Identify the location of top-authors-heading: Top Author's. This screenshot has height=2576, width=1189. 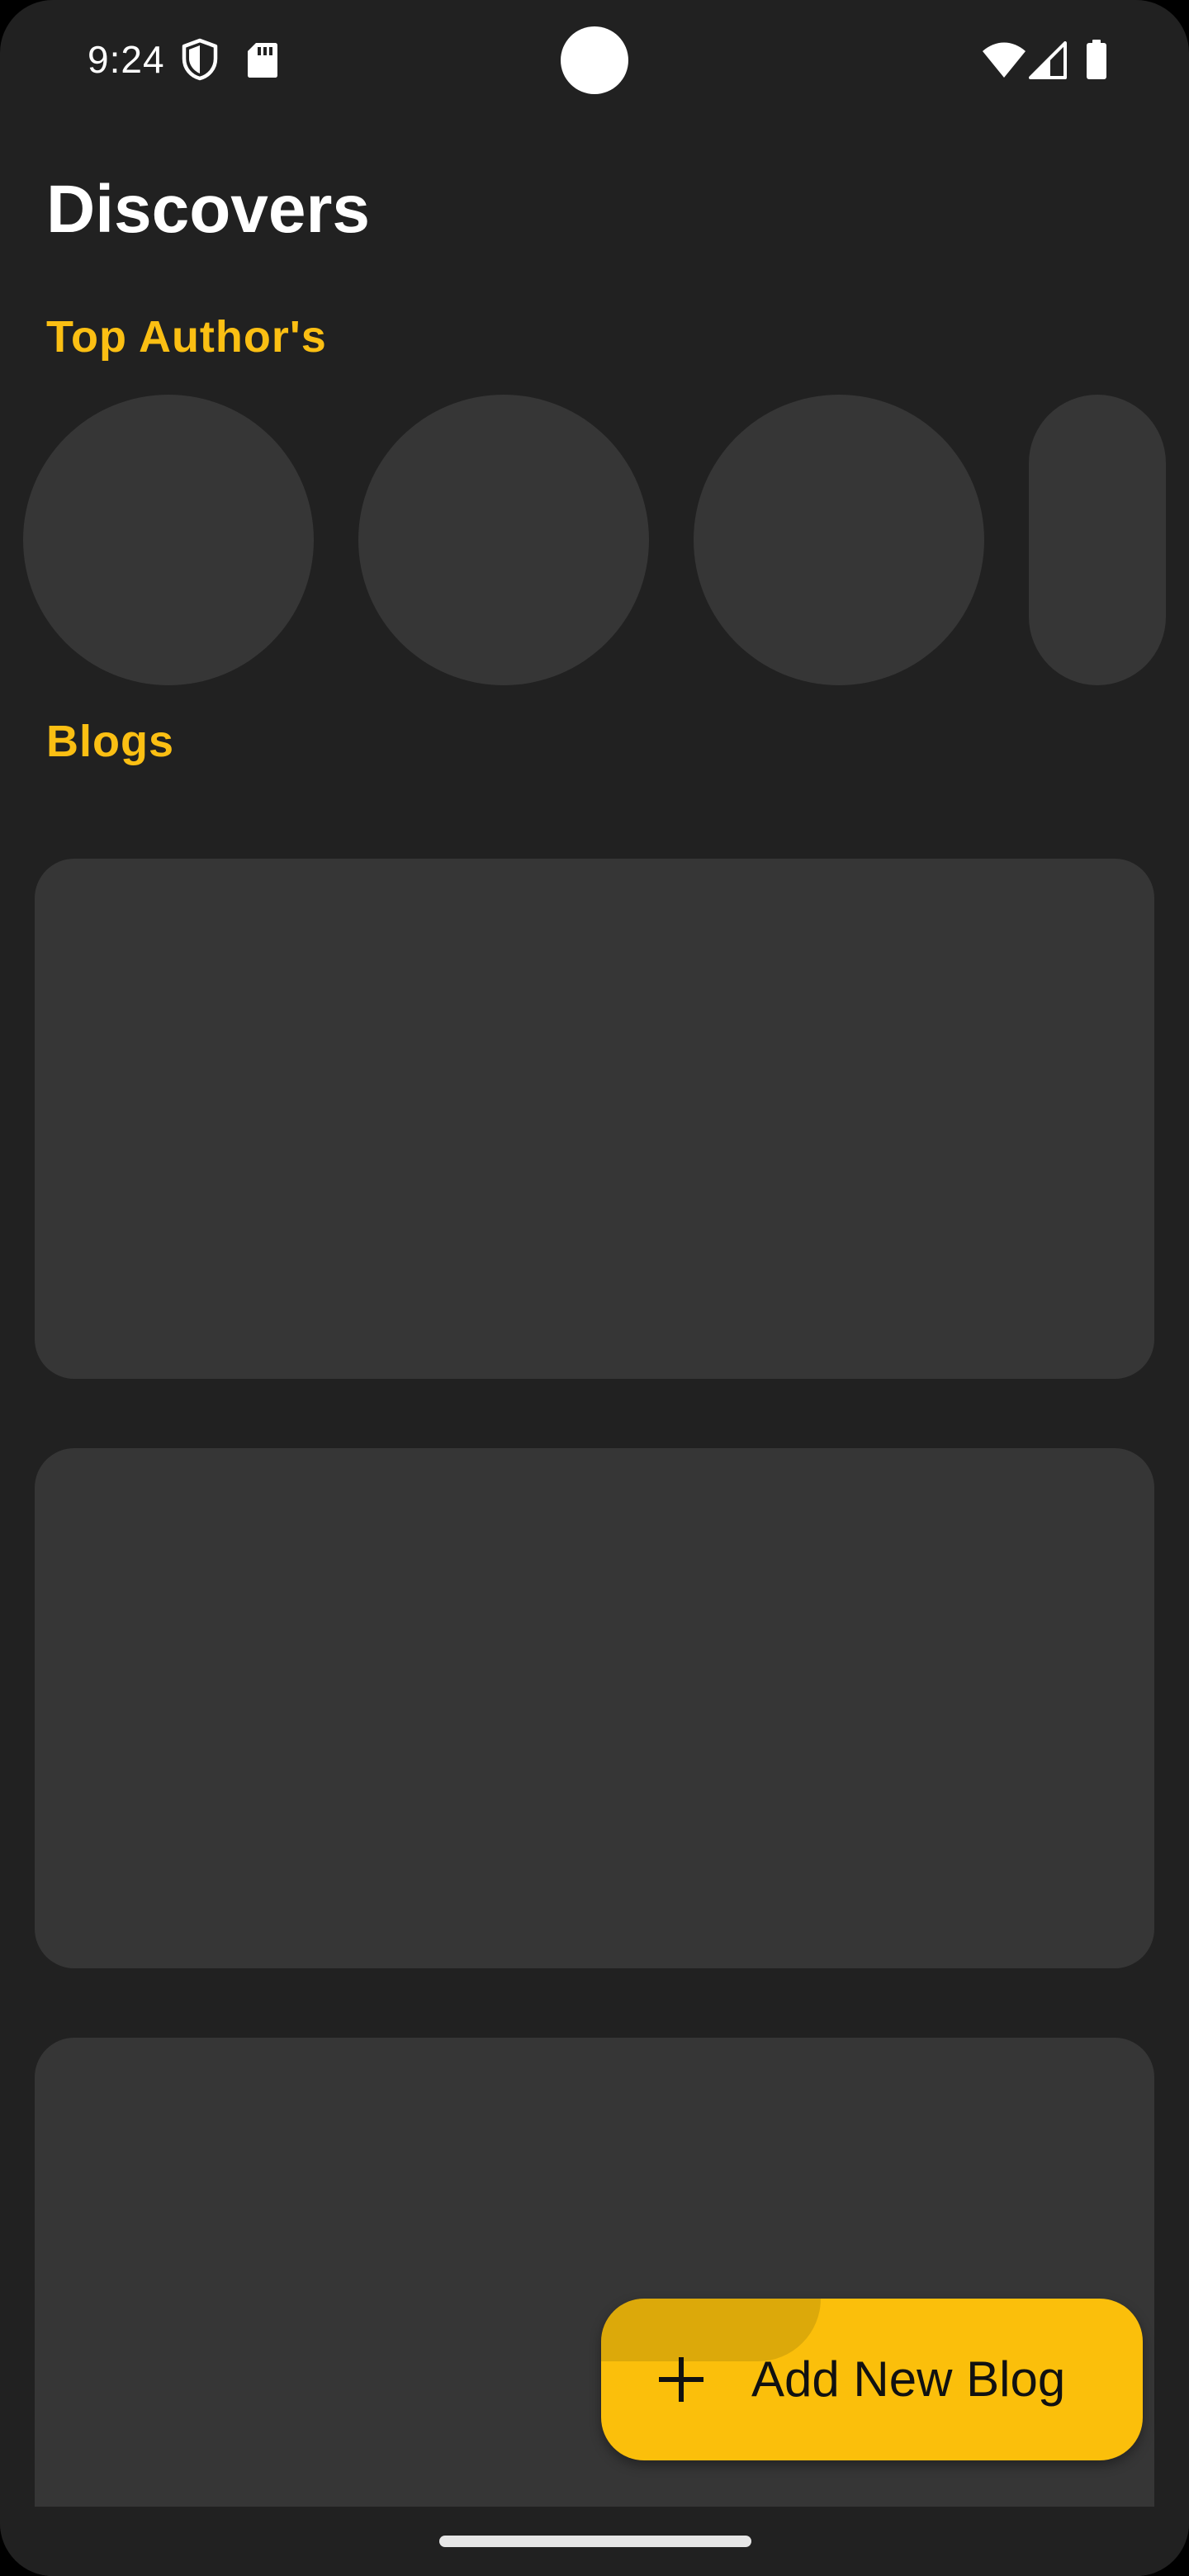
(186, 337).